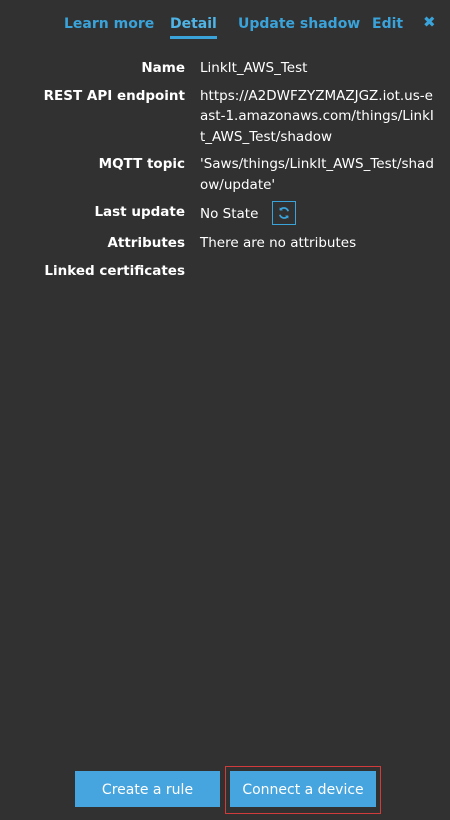  What do you see at coordinates (146, 243) in the screenshot?
I see `attributes-label: Attributes` at bounding box center [146, 243].